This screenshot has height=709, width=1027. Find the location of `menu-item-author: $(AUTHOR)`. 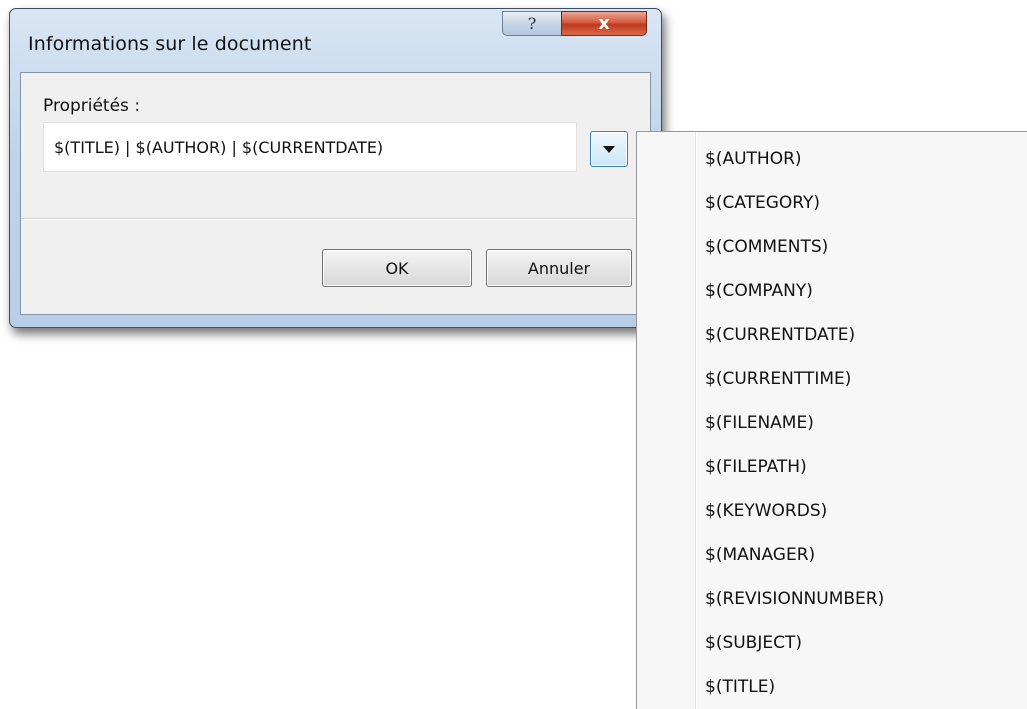

menu-item-author: $(AUTHOR) is located at coordinates (753, 159).